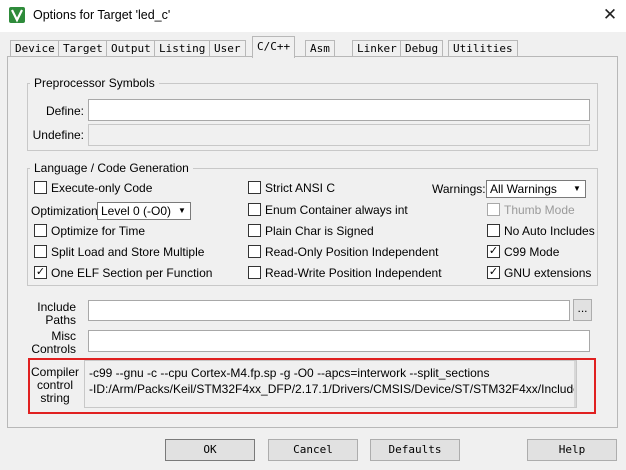 The image size is (626, 470). What do you see at coordinates (40, 251) in the screenshot?
I see `split-load-checkbox` at bounding box center [40, 251].